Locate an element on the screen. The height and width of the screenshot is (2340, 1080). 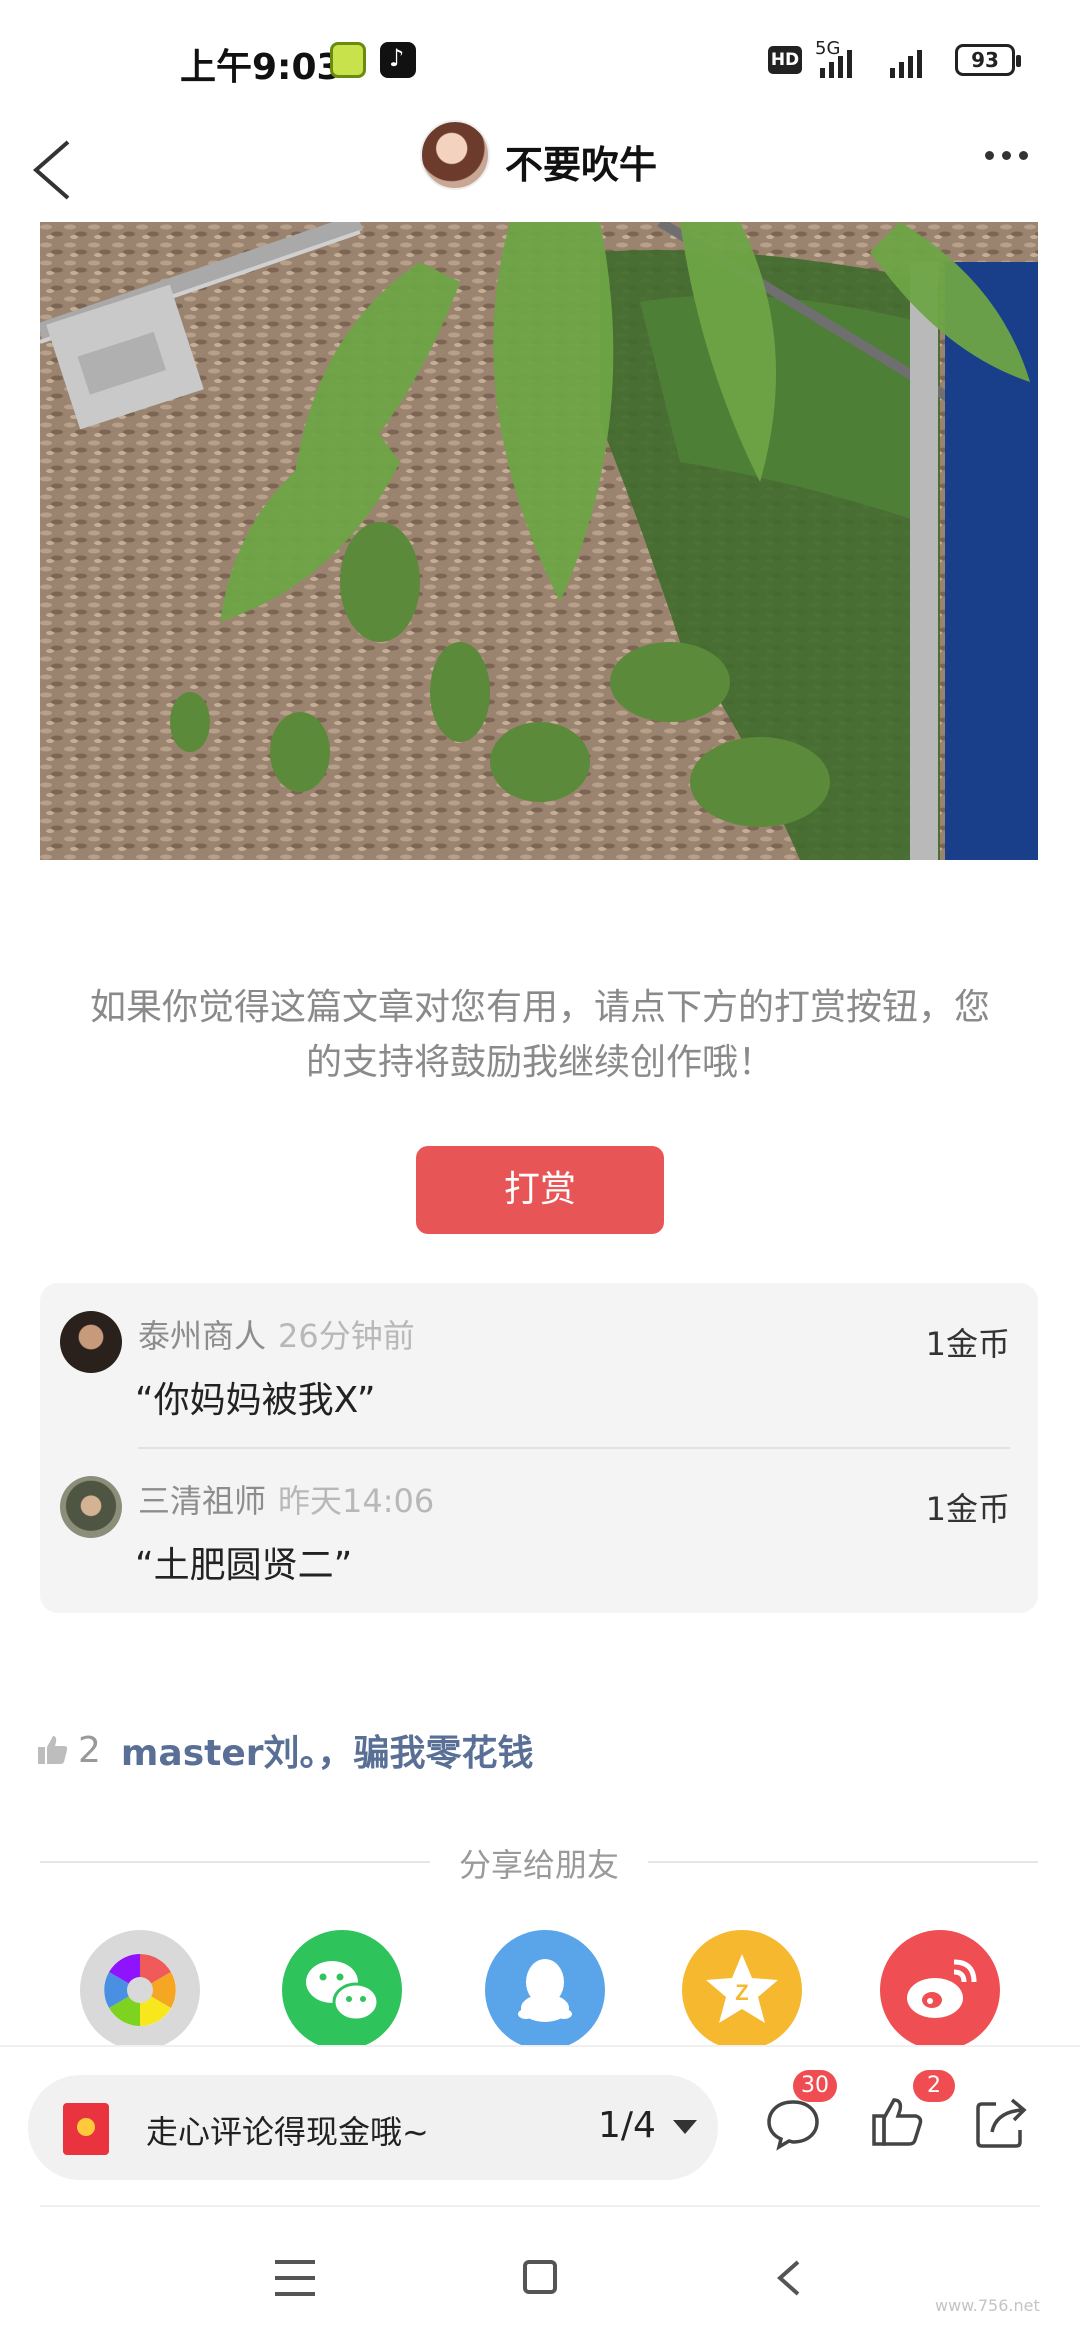
reward-prompt: 如果你觉得这篇文章对您有用，请点下方的打赏按钮，您的支持将鼓励我继续创作哦！ is located at coordinates (540, 1035).